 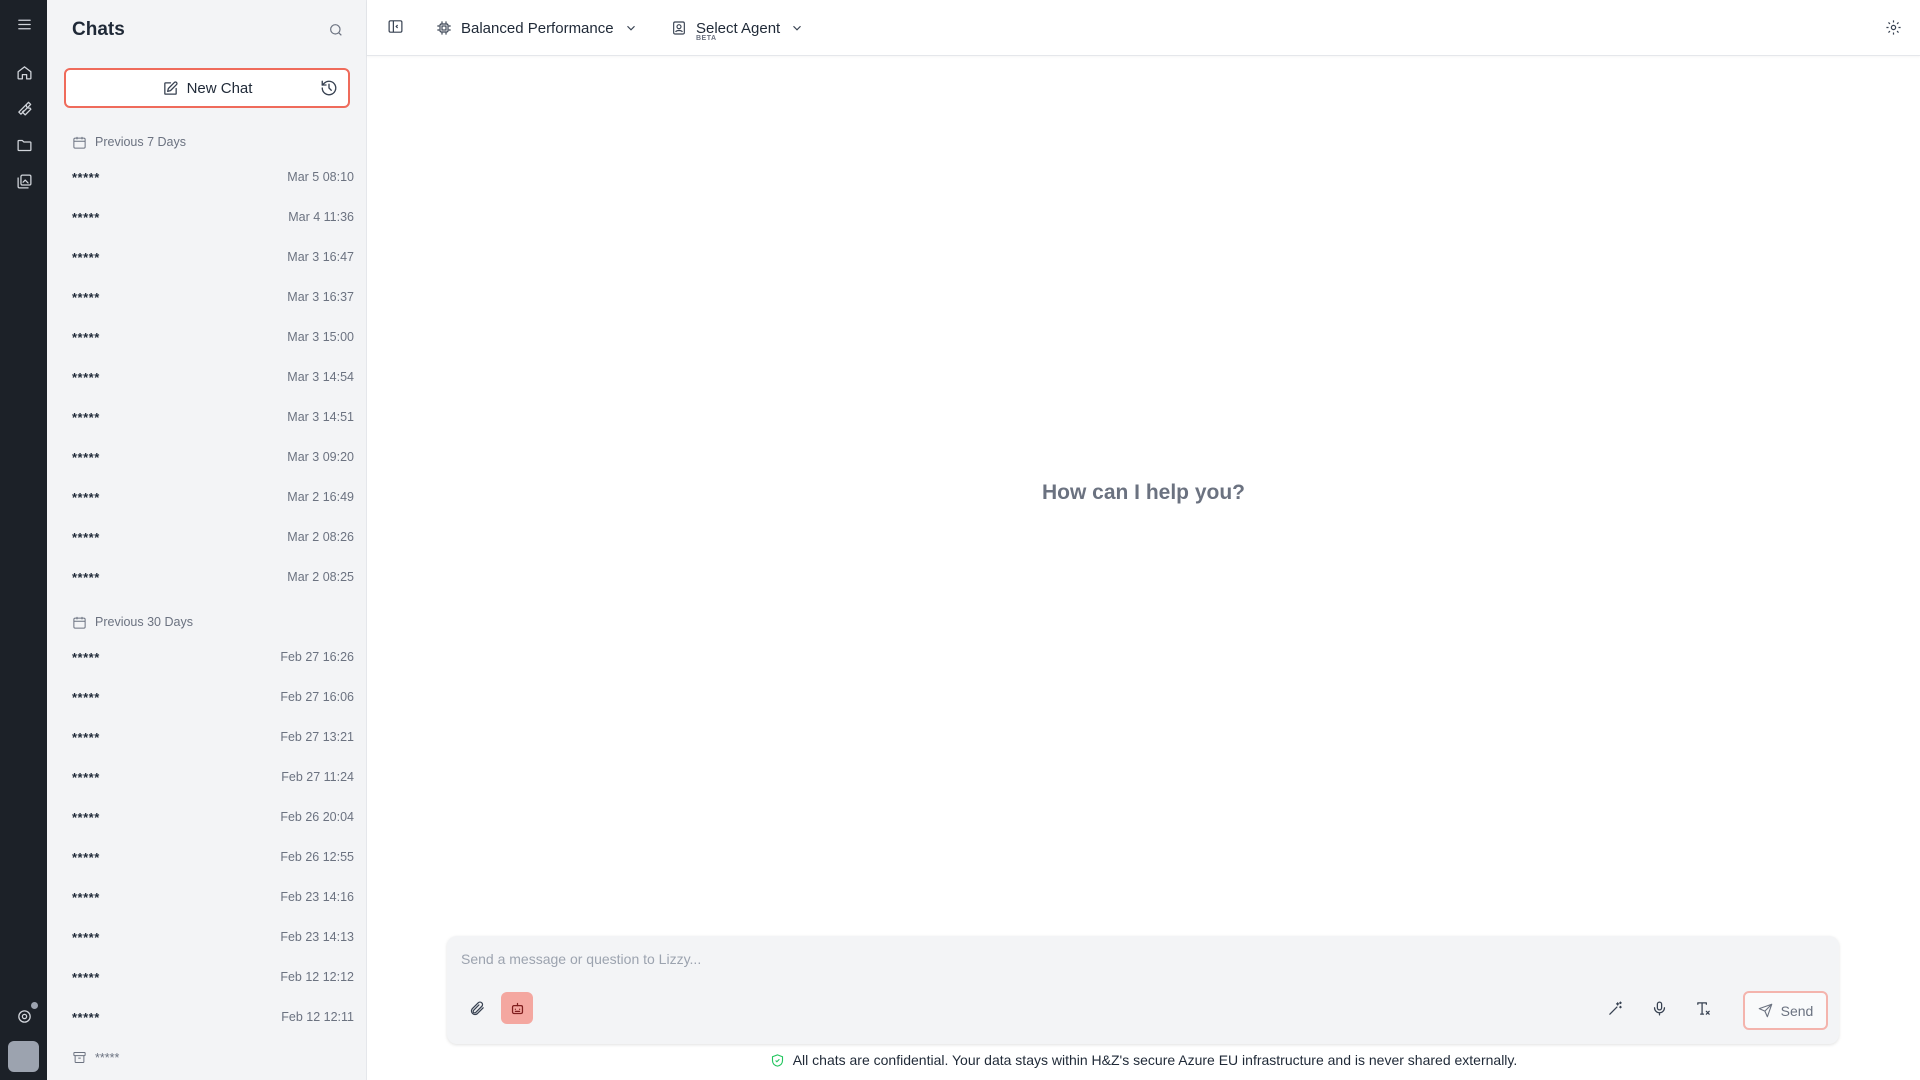 What do you see at coordinates (329, 88) in the screenshot?
I see `history-icon` at bounding box center [329, 88].